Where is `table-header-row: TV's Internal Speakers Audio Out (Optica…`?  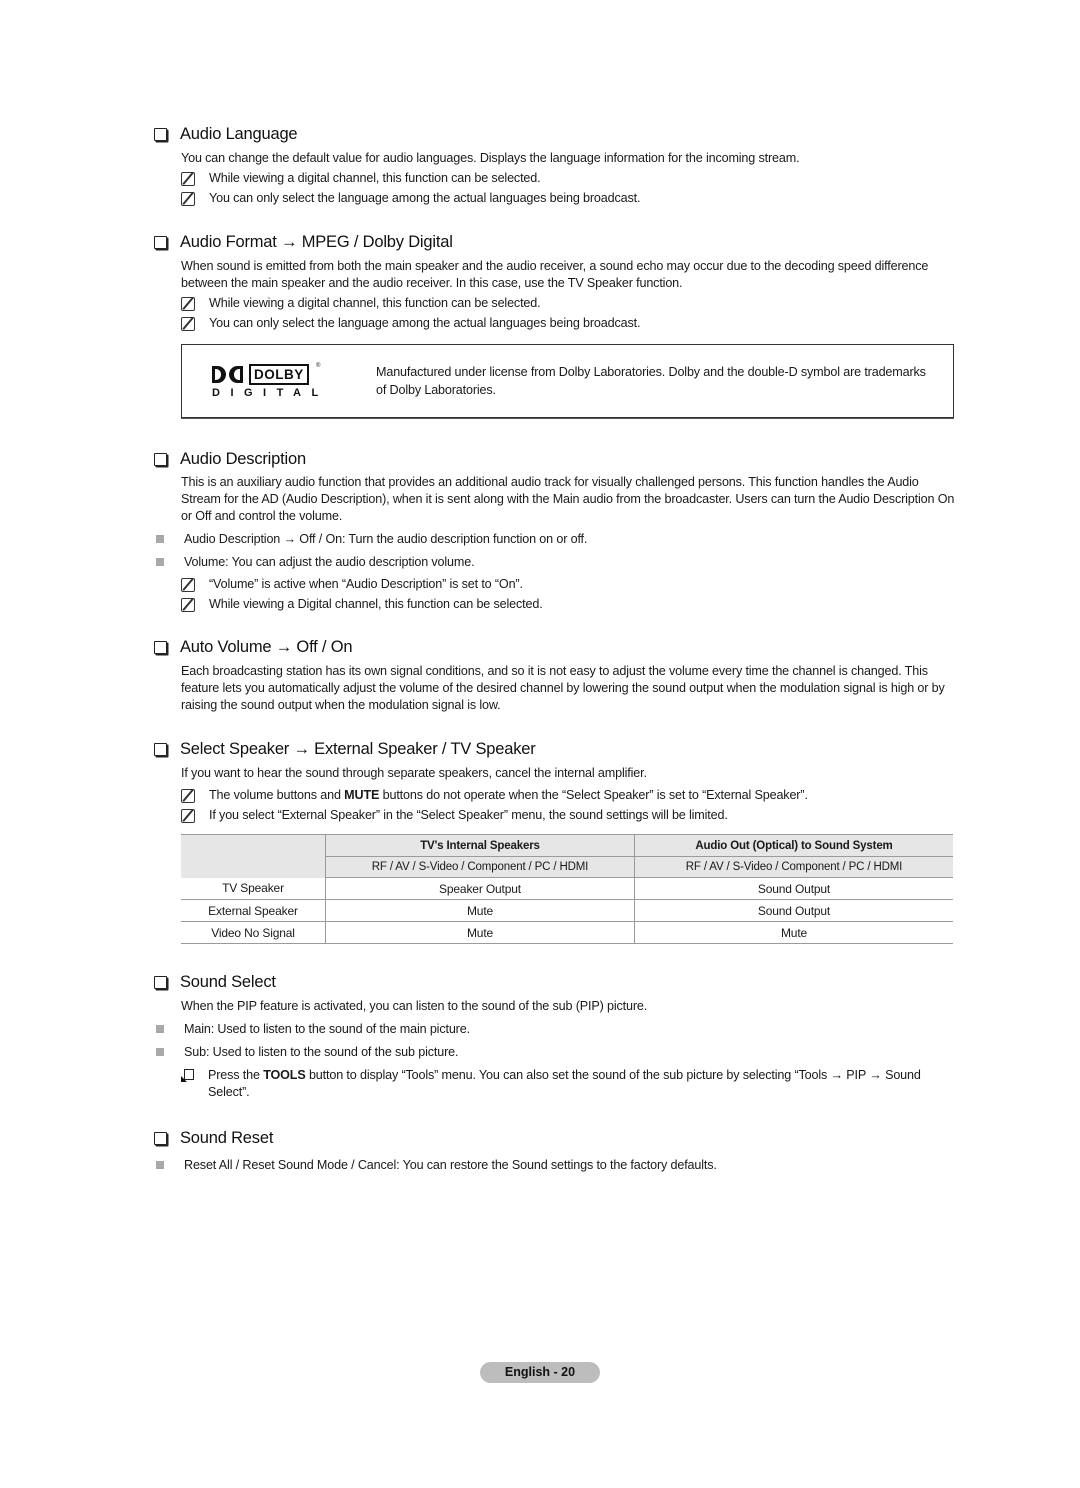 table-header-row: TV's Internal Speakers Audio Out (Optica… is located at coordinates (567, 856).